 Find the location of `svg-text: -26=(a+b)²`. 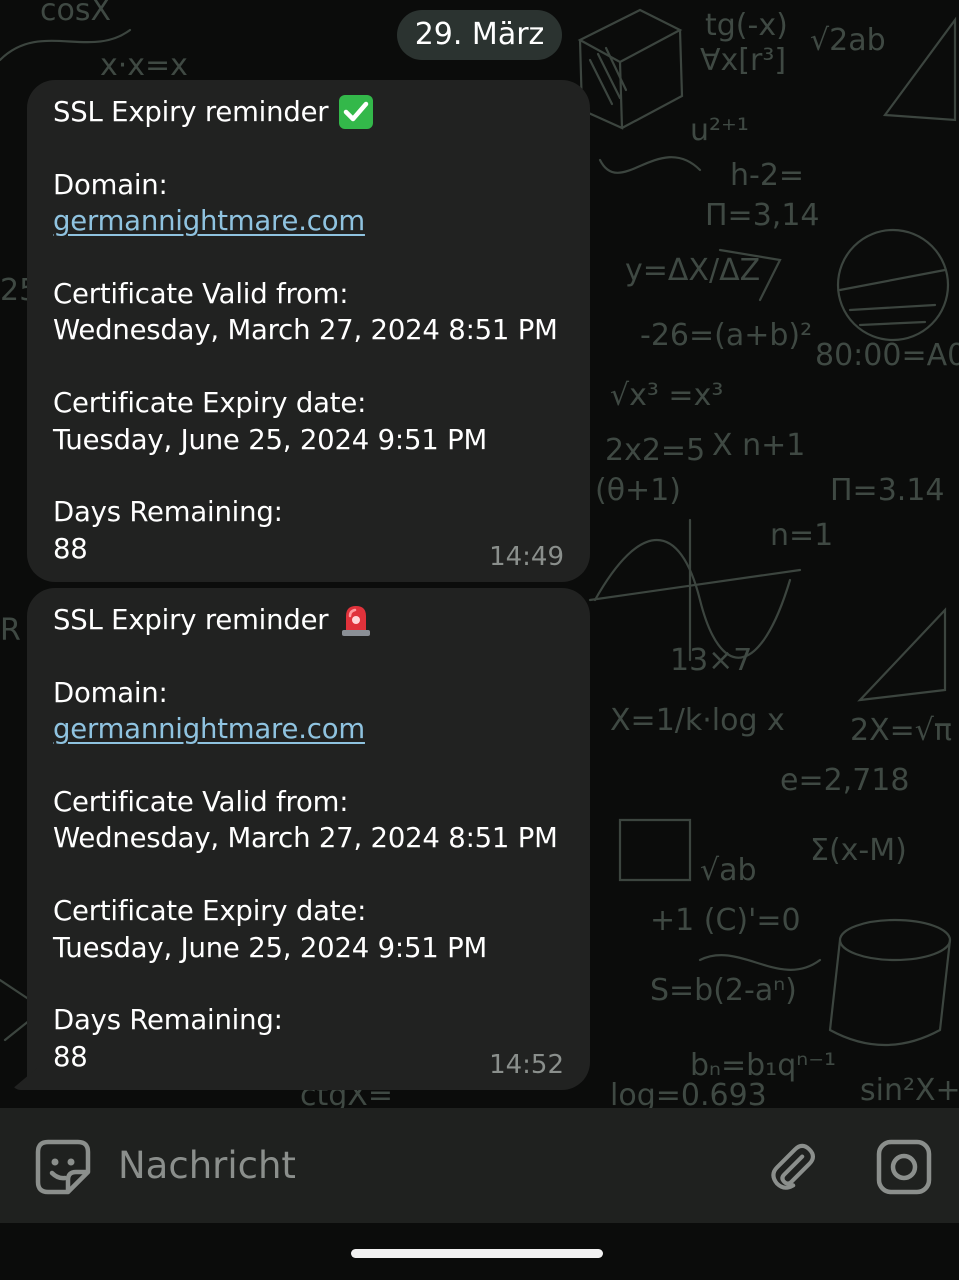

svg-text: -26=(a+b)² is located at coordinates (726, 335).